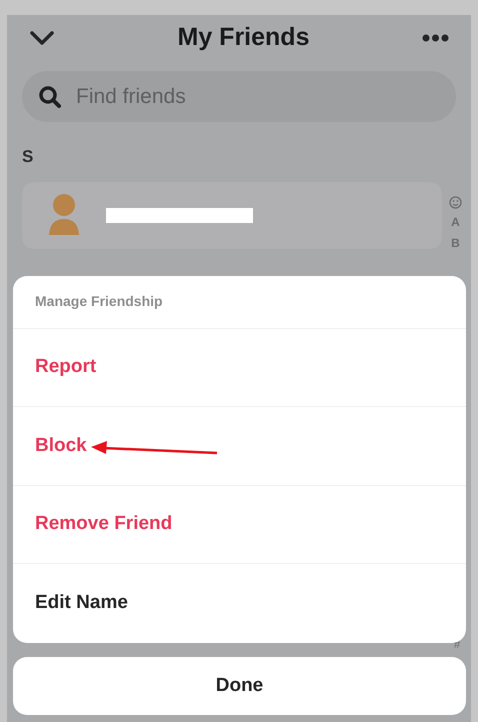  I want to click on sheet-action: Edit Name, so click(81, 603).